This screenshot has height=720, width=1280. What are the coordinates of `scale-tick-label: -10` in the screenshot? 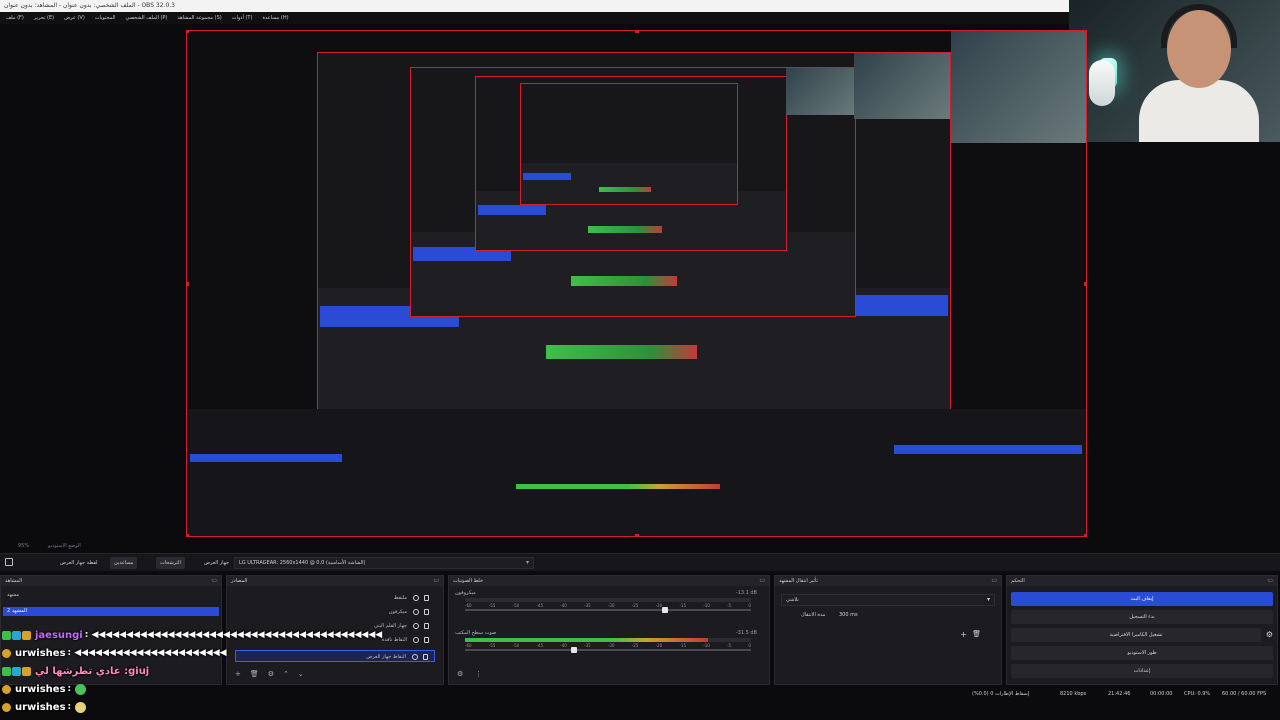 It's located at (706, 605).